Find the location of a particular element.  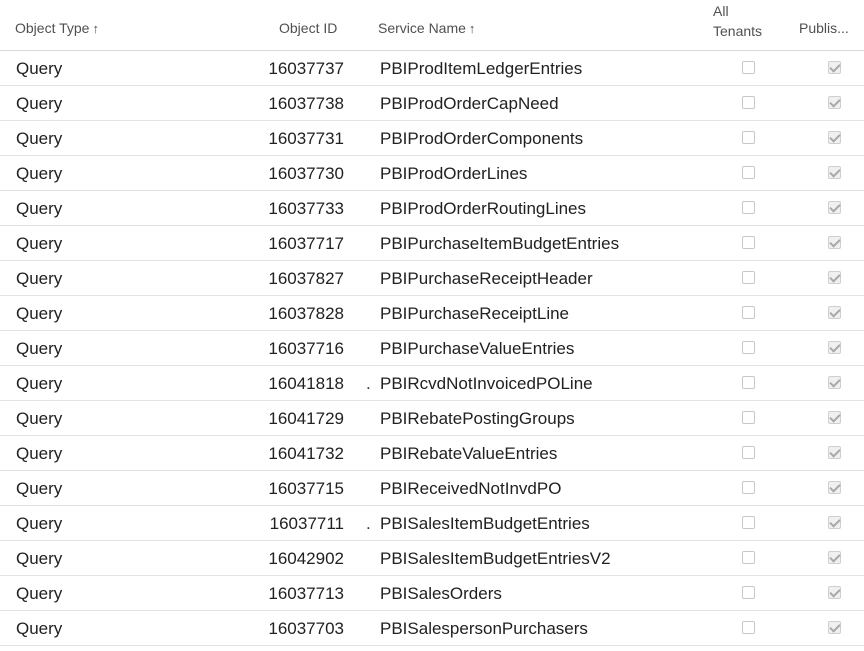

object-id-cell: 16041729 is located at coordinates (306, 418).